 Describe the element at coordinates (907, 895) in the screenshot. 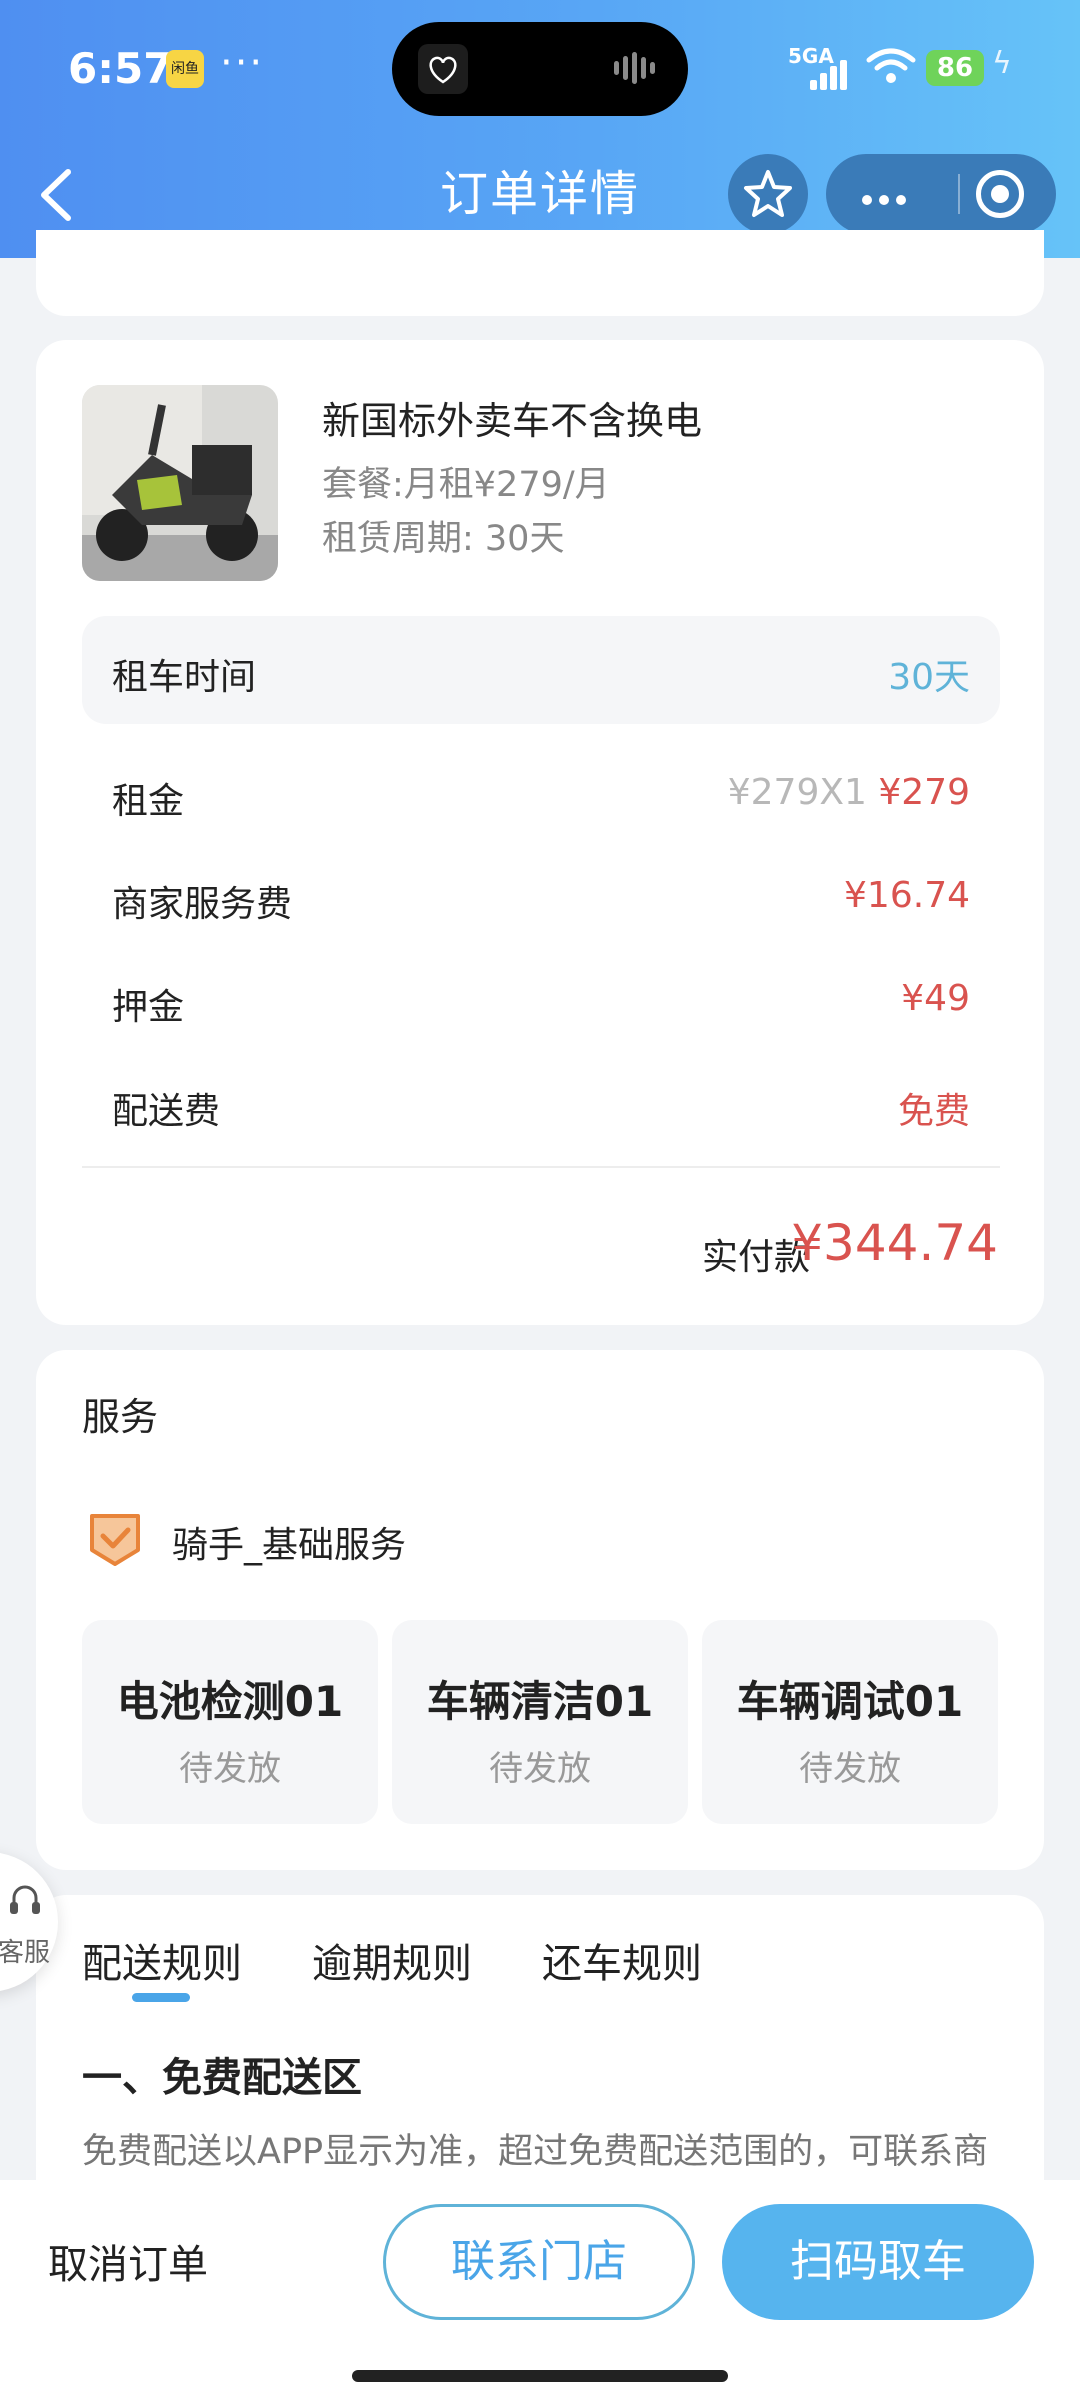

I see `fee-value: ¥16.74` at that location.